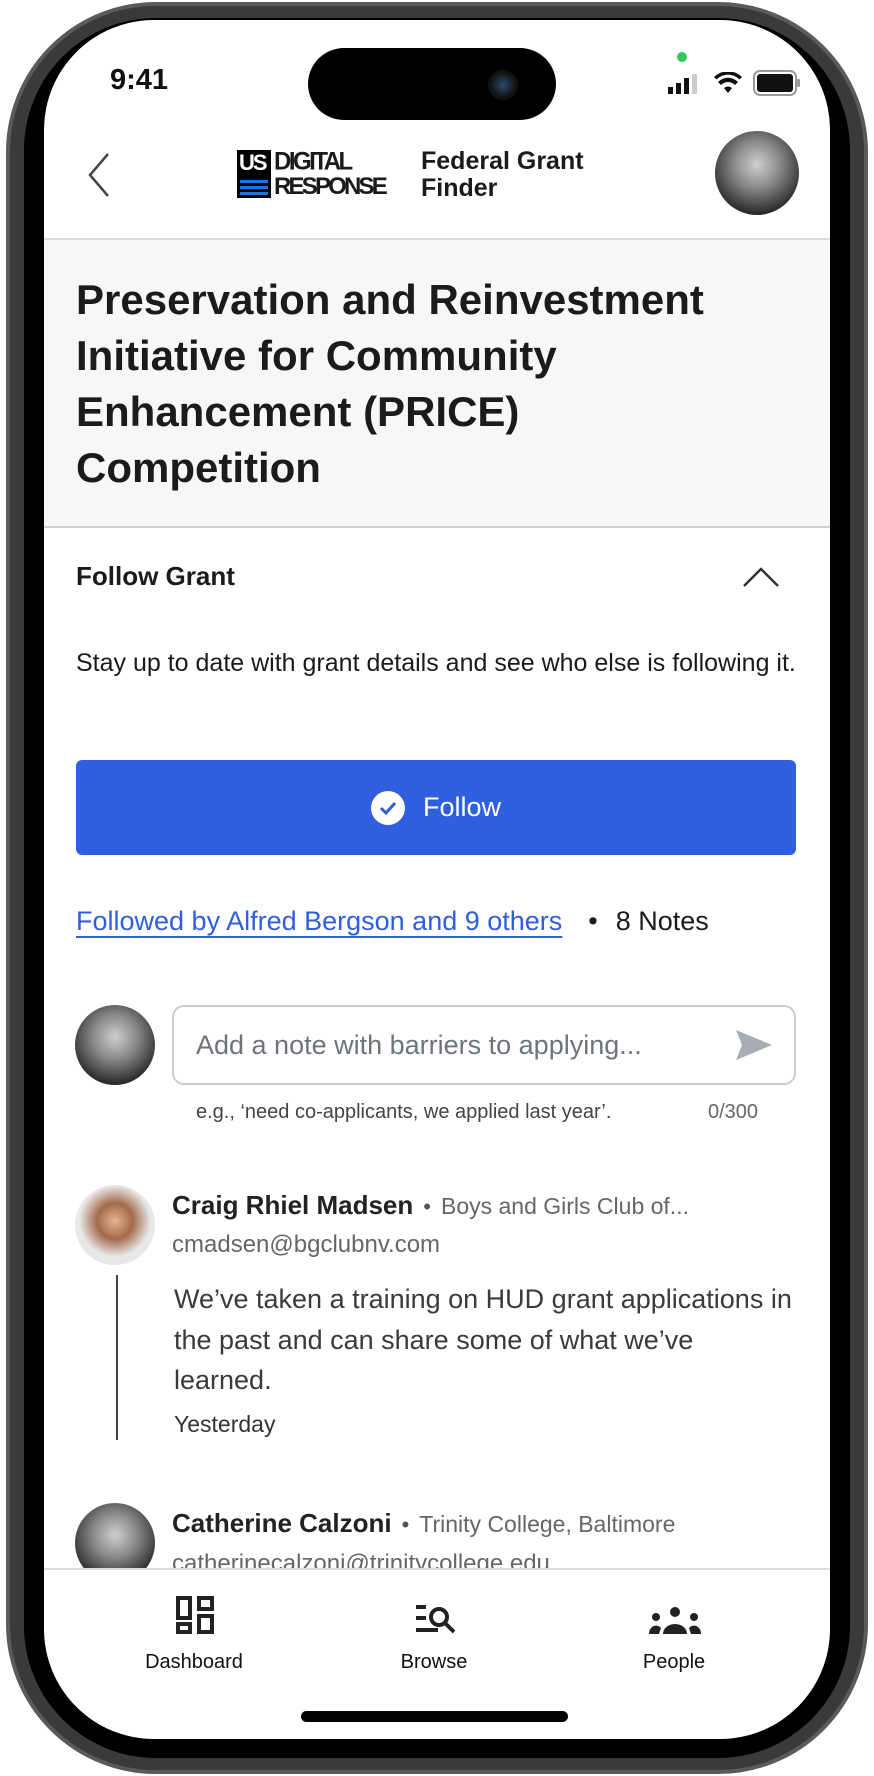 The width and height of the screenshot is (874, 1776). I want to click on follow-grant-heading: Follow Grant, so click(155, 576).